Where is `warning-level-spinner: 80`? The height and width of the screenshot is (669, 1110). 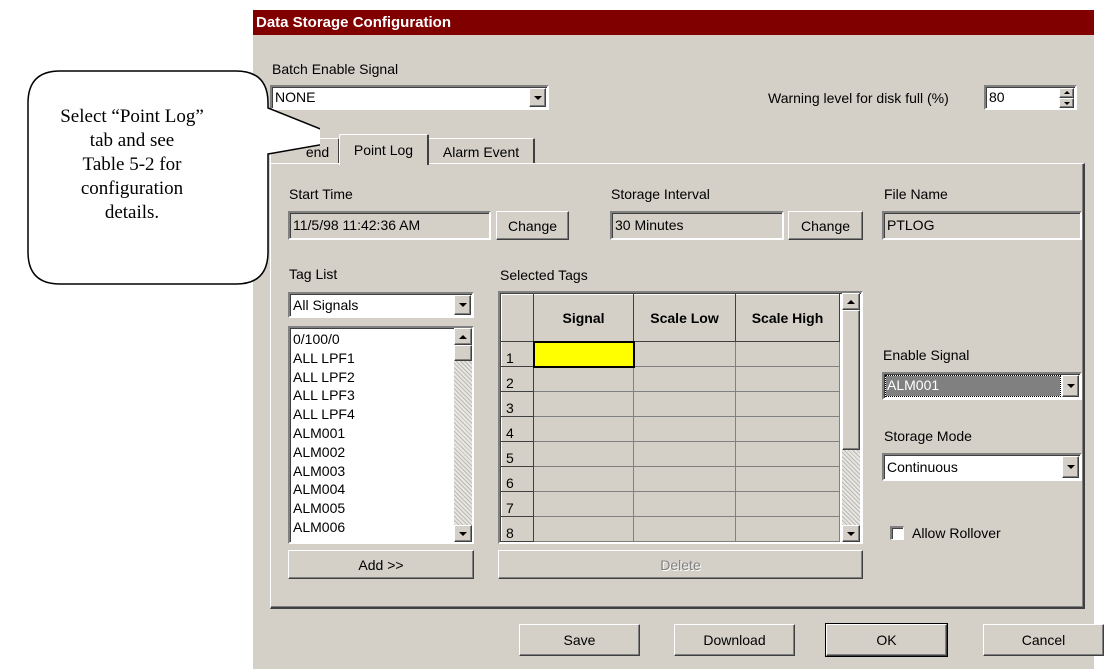 warning-level-spinner: 80 is located at coordinates (1030, 97).